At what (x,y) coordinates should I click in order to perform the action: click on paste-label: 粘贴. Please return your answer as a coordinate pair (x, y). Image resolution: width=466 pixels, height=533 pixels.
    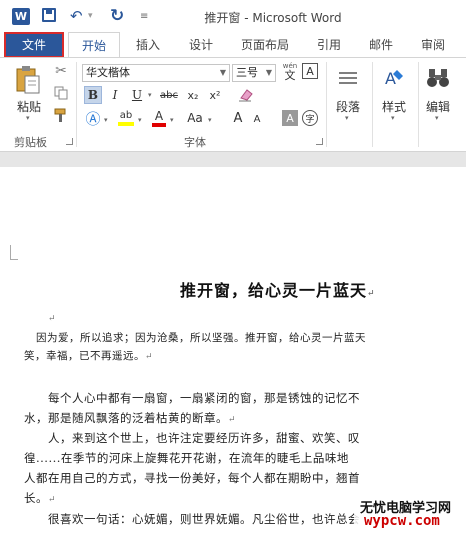
    Looking at the image, I should click on (28, 107).